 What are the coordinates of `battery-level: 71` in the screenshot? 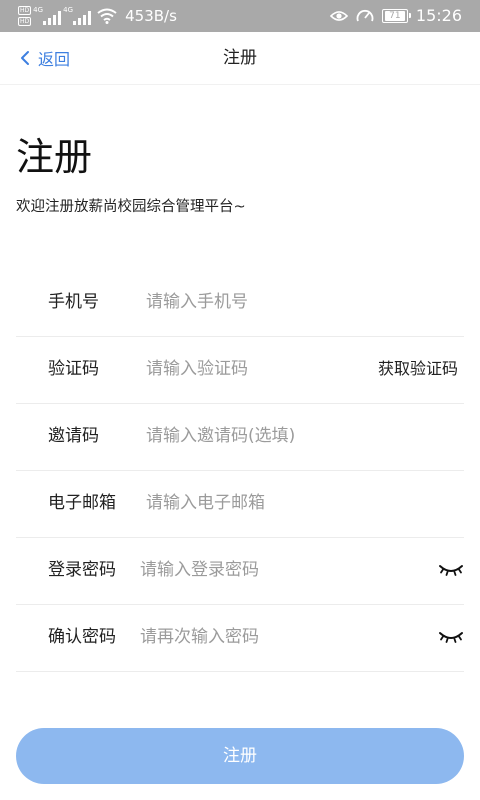 It's located at (394, 16).